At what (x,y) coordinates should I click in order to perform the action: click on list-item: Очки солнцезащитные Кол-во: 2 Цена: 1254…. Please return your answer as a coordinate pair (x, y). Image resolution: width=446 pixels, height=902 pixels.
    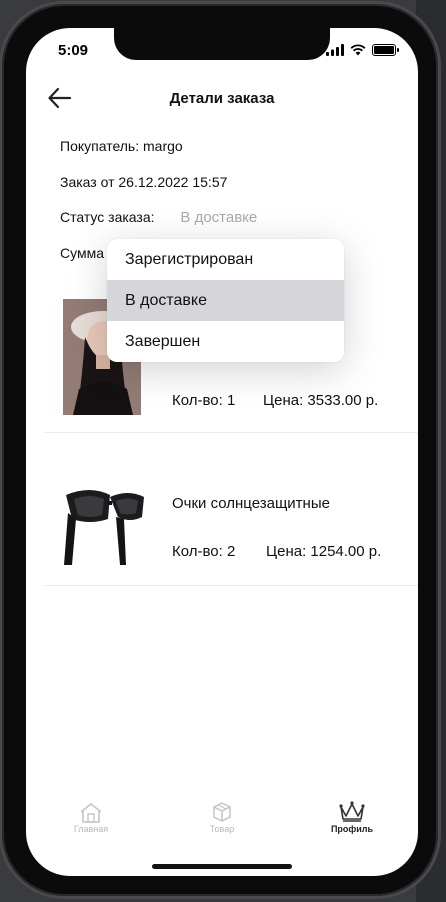
    Looking at the image, I should click on (222, 509).